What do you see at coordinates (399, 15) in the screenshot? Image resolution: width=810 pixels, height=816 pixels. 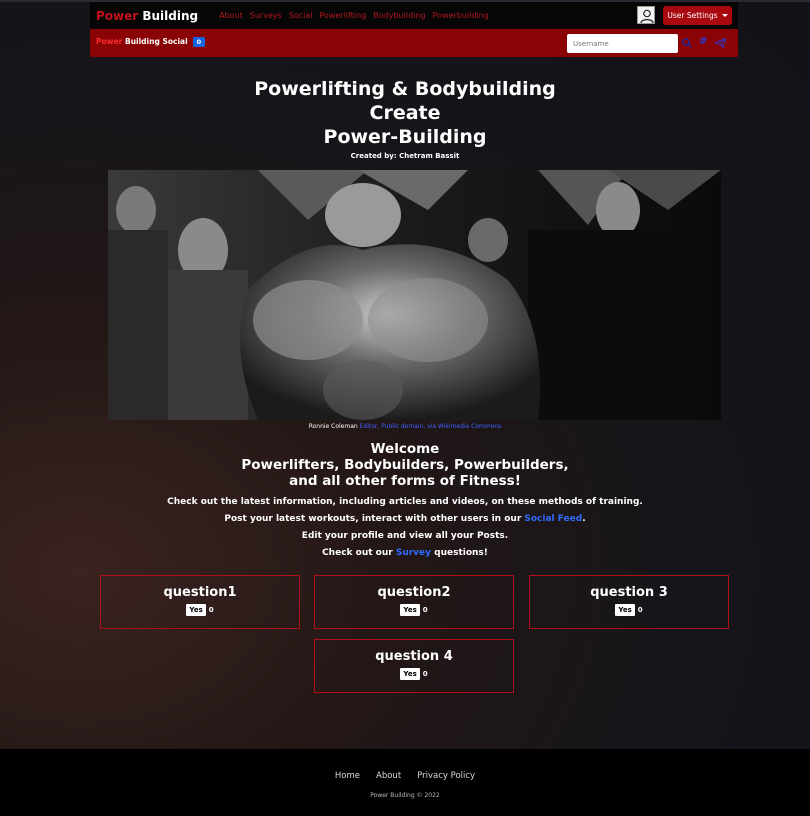 I see `nav-link-bodybuilding: Bodybuilding` at bounding box center [399, 15].